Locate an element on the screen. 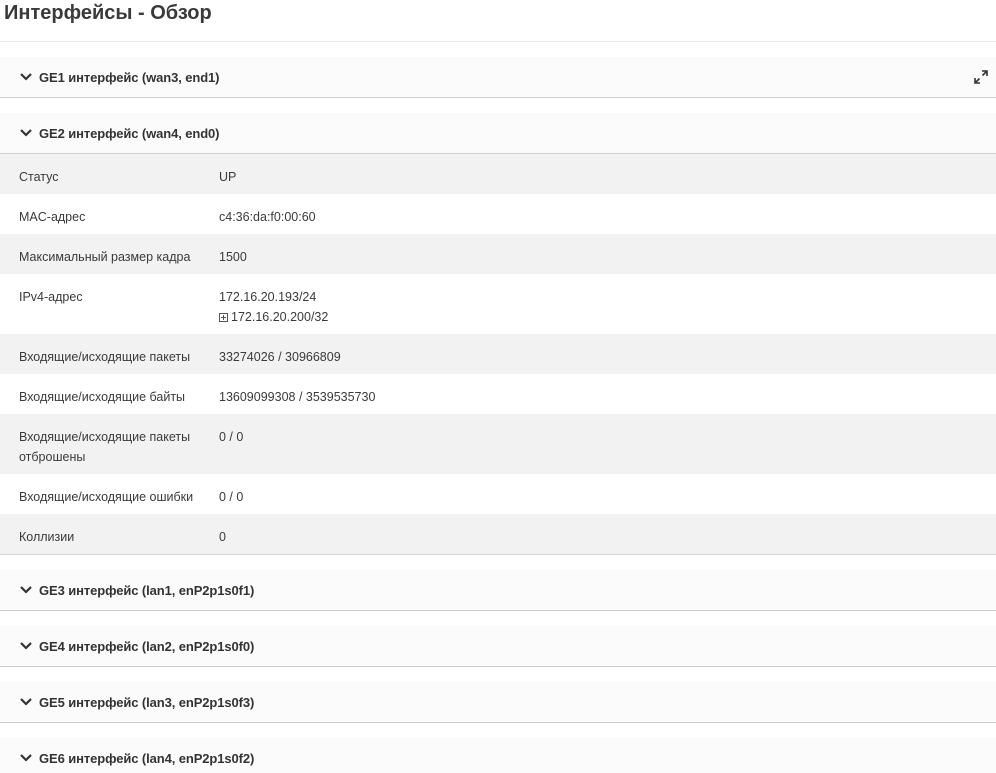  interface-header-ge6: GE6 интерфейс (lan4, enP2p1s0f2) is located at coordinates (498, 755).